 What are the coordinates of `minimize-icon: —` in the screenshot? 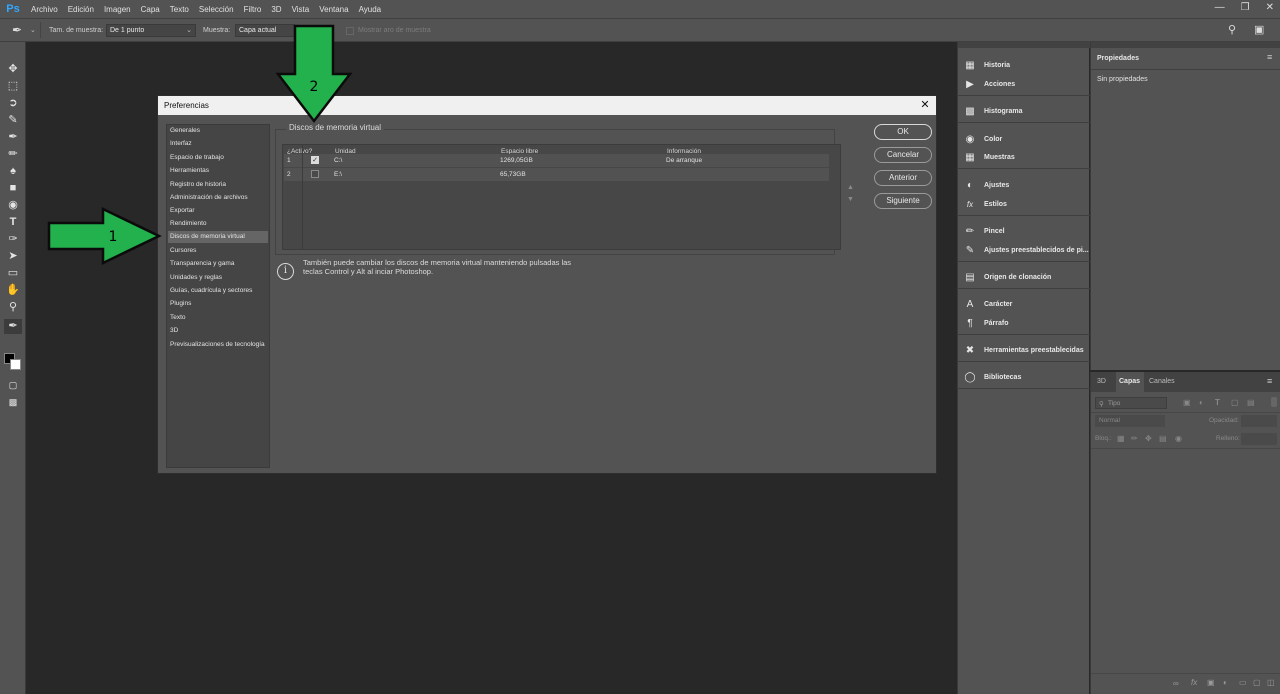 It's located at (1220, 7).